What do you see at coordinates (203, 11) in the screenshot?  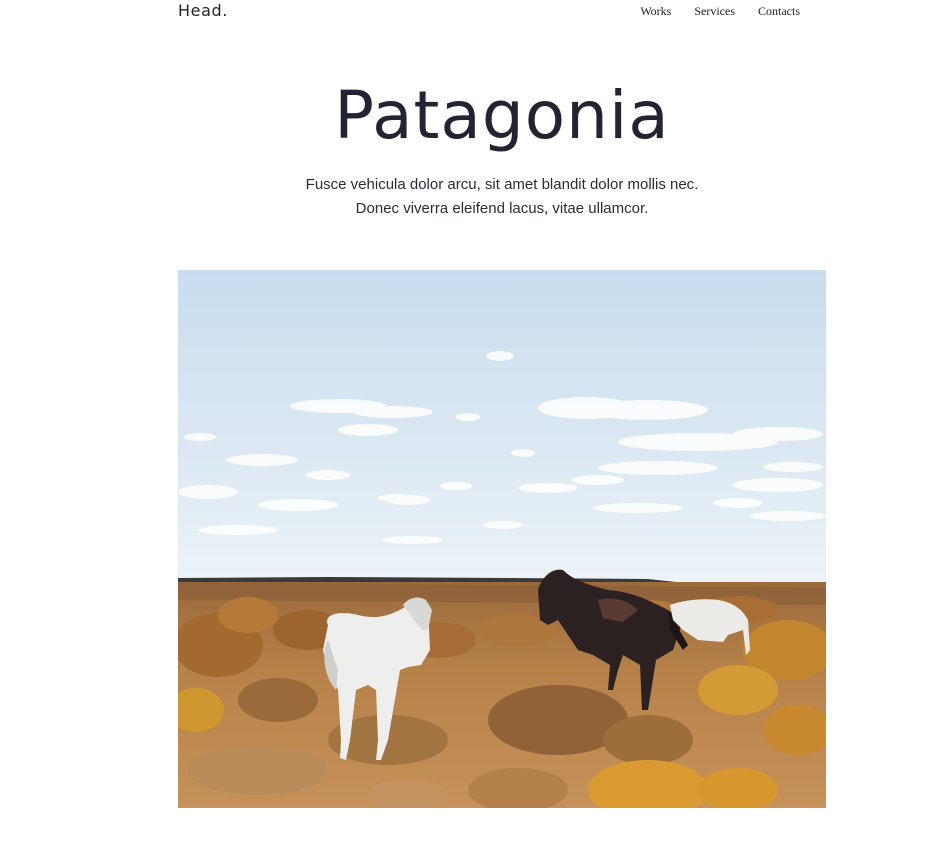 I see `site-logo: Head.` at bounding box center [203, 11].